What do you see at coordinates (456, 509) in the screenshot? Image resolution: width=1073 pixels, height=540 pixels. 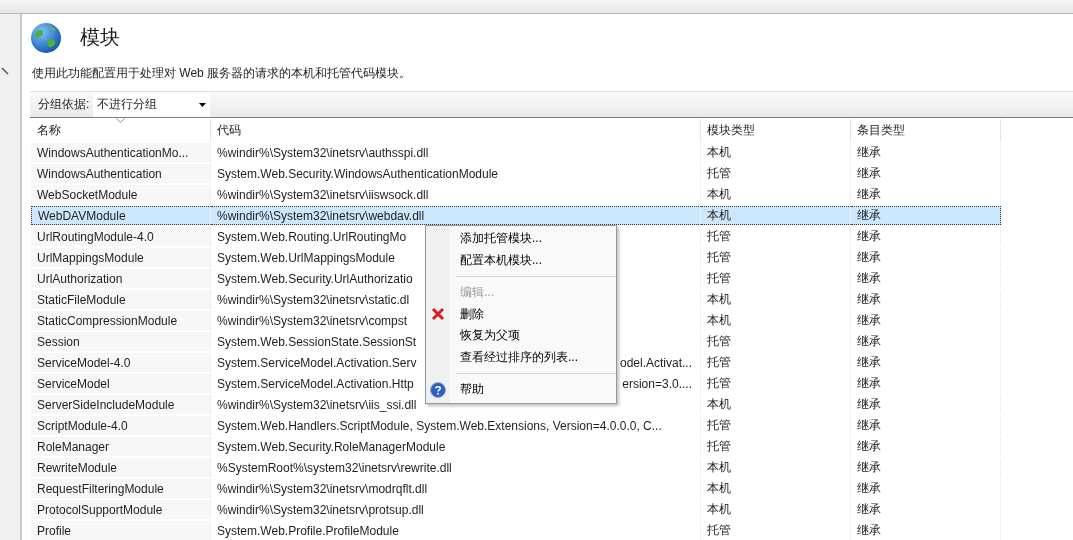 I see `table-cell: %windir%\System32\inetsrv\protsup.dll` at bounding box center [456, 509].